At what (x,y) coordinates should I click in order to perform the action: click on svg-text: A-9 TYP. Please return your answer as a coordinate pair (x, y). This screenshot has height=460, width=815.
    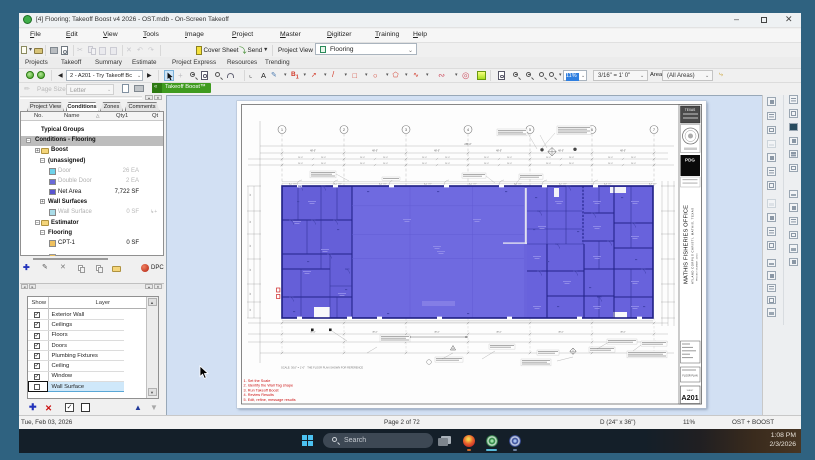
    Looking at the image, I should click on (653, 183).